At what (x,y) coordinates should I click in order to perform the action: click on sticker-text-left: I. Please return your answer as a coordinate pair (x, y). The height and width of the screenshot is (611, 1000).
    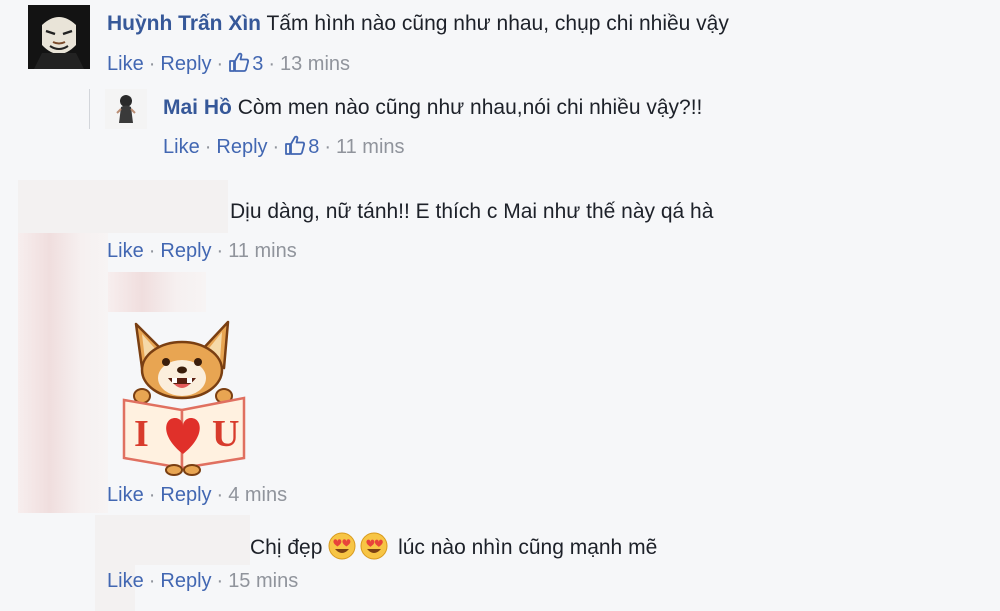
    Looking at the image, I should click on (141, 434).